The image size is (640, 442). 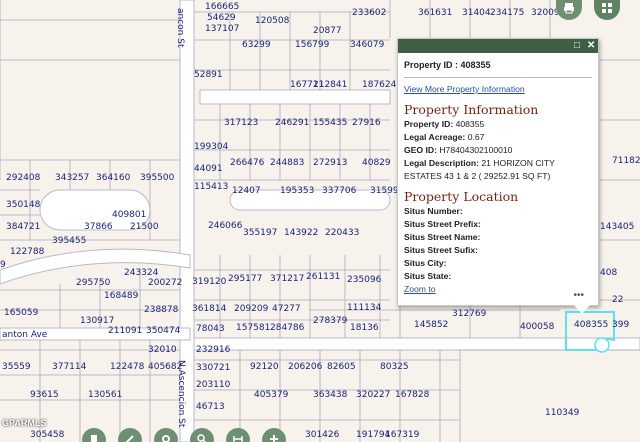 What do you see at coordinates (330, 163) in the screenshot?
I see `parcel-label: 272913` at bounding box center [330, 163].